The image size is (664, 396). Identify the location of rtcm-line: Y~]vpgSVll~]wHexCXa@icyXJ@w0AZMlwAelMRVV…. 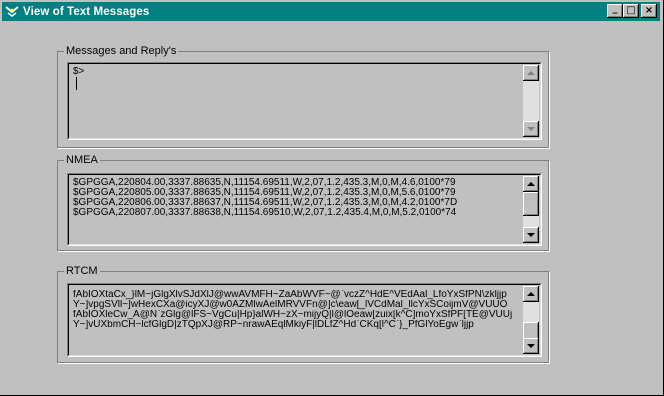
(290, 305).